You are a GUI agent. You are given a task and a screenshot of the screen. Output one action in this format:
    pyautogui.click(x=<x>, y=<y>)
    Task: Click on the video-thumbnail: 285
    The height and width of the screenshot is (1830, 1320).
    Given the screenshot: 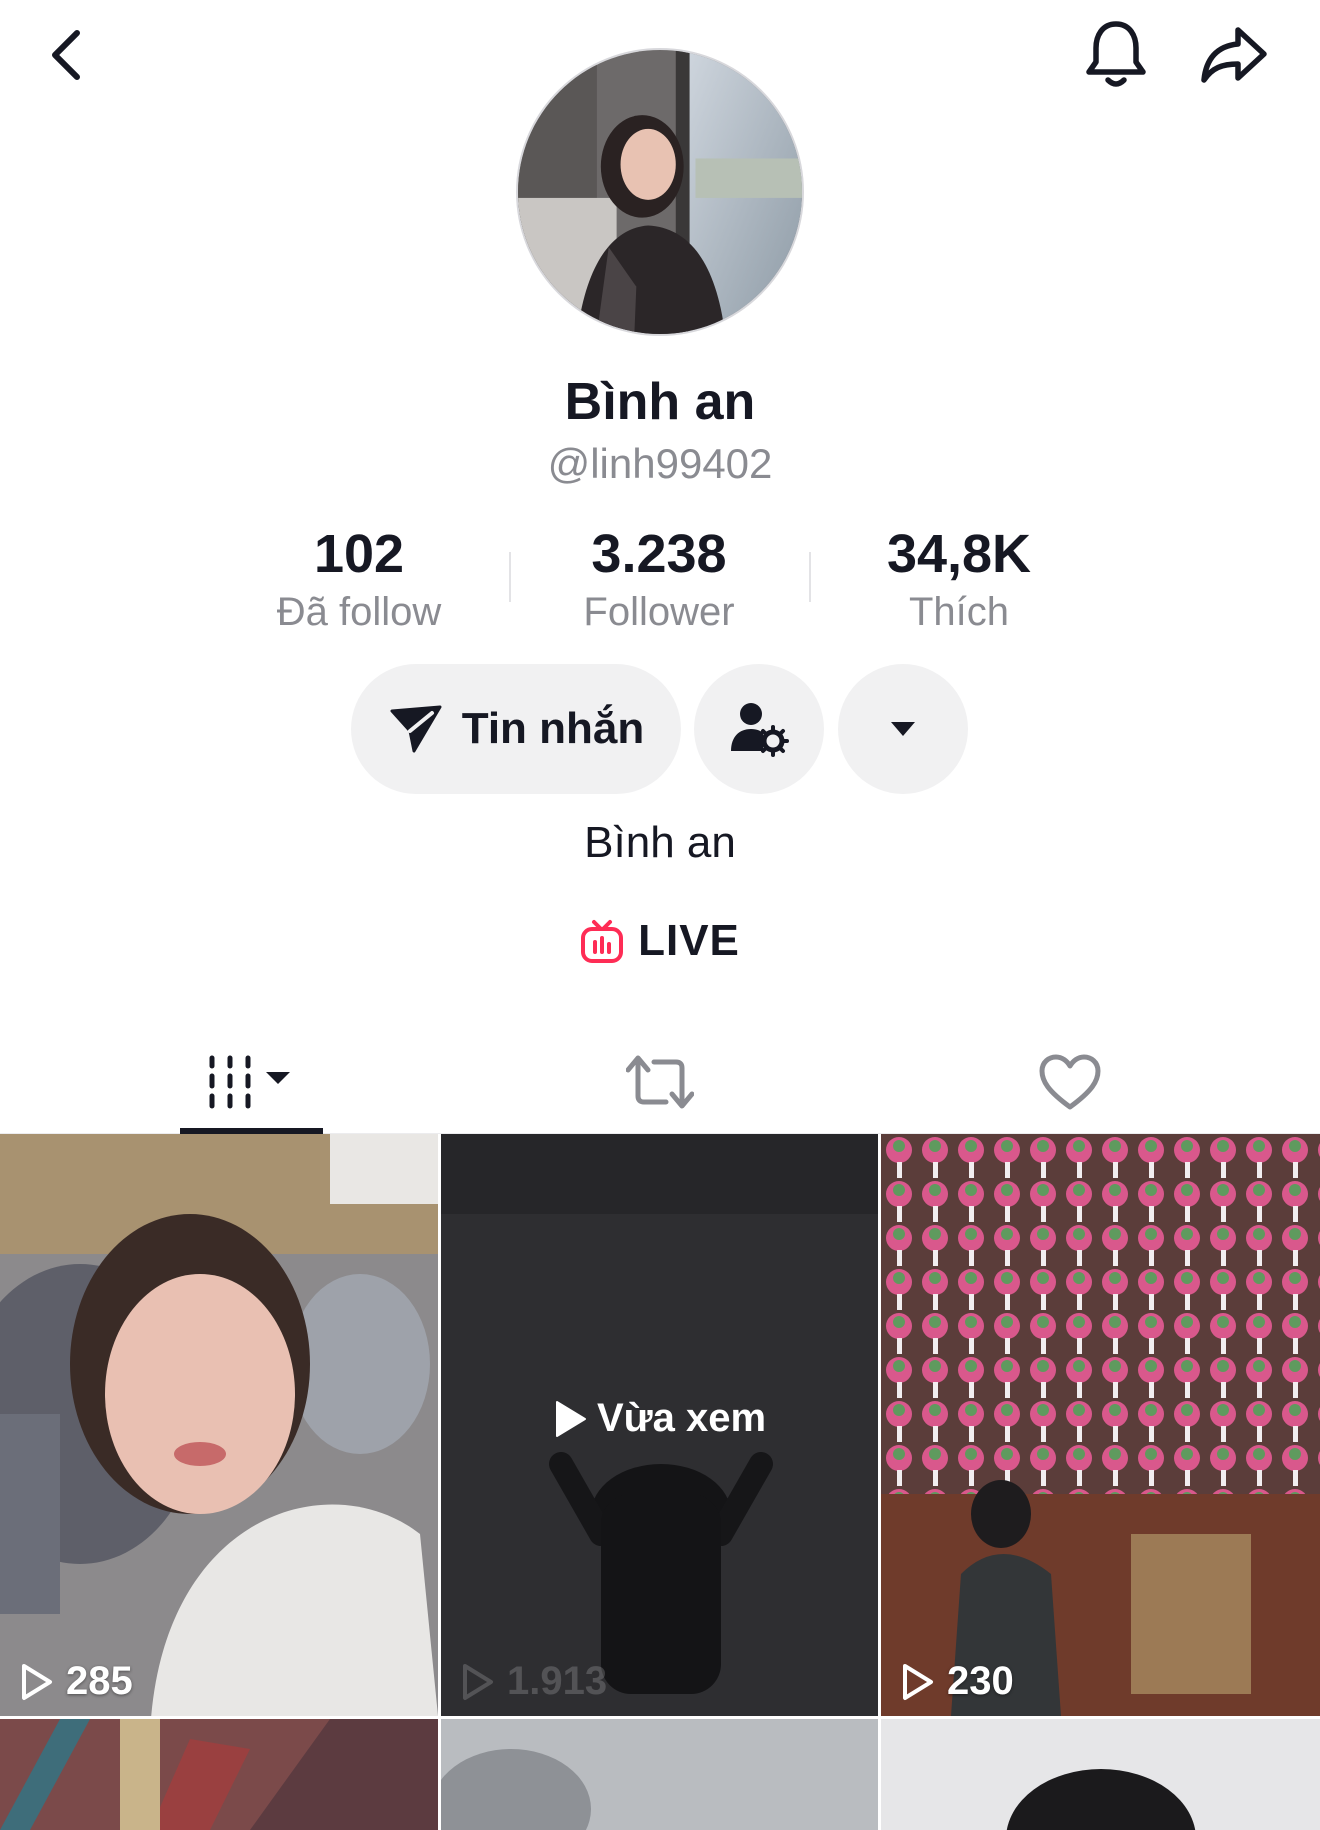 What is the action you would take?
    pyautogui.click(x=219, y=1425)
    